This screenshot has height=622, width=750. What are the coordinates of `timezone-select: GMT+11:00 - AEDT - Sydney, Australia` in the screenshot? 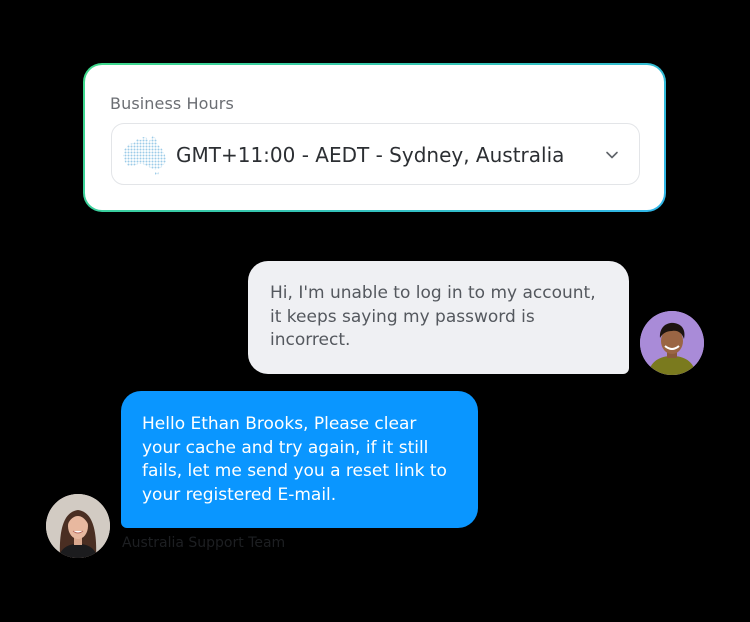 It's located at (375, 154).